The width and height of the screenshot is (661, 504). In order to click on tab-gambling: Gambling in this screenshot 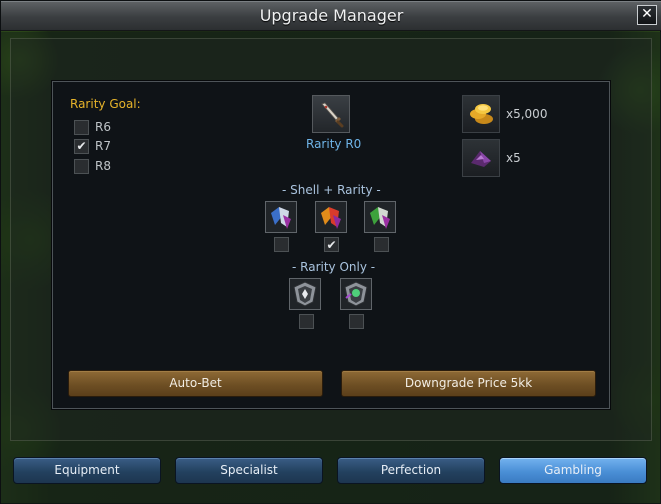, I will do `click(573, 470)`.